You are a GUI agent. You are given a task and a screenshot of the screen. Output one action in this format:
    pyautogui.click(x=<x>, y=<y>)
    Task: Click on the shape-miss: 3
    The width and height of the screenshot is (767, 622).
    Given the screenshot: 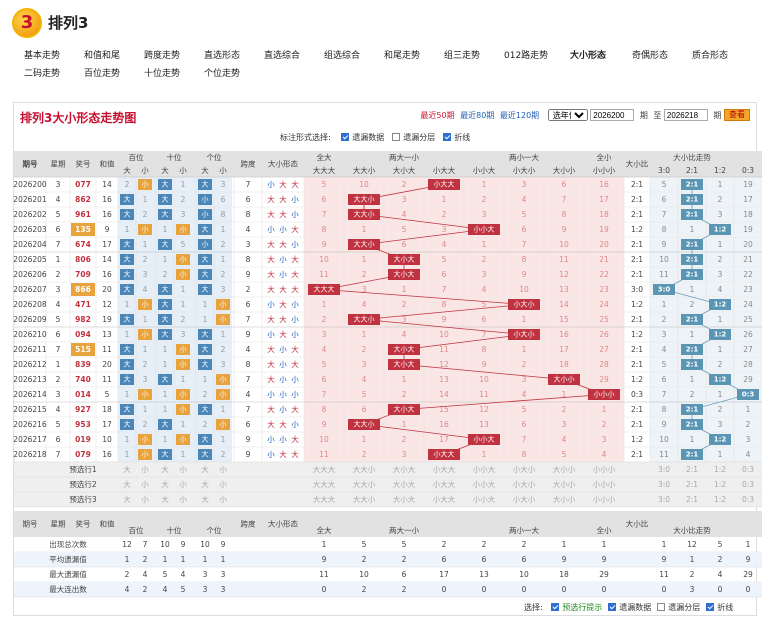 What is the action you would take?
    pyautogui.click(x=404, y=454)
    